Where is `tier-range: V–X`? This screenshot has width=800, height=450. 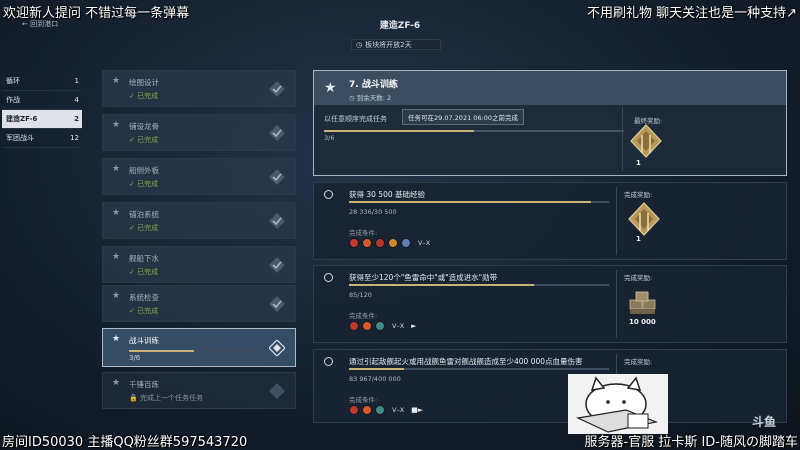
tier-range: V–X is located at coordinates (424, 243).